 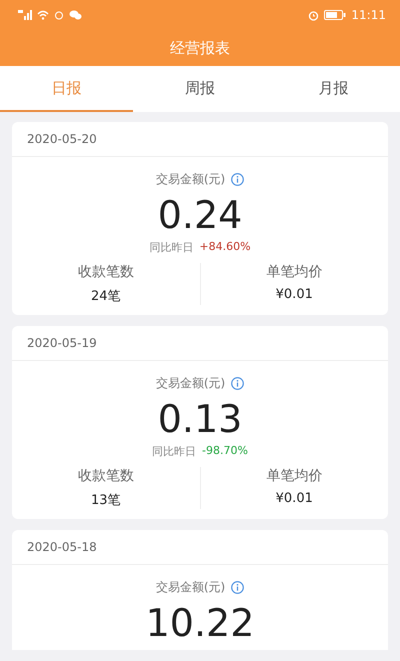 What do you see at coordinates (105, 500) in the screenshot?
I see `count-value: 13笔` at bounding box center [105, 500].